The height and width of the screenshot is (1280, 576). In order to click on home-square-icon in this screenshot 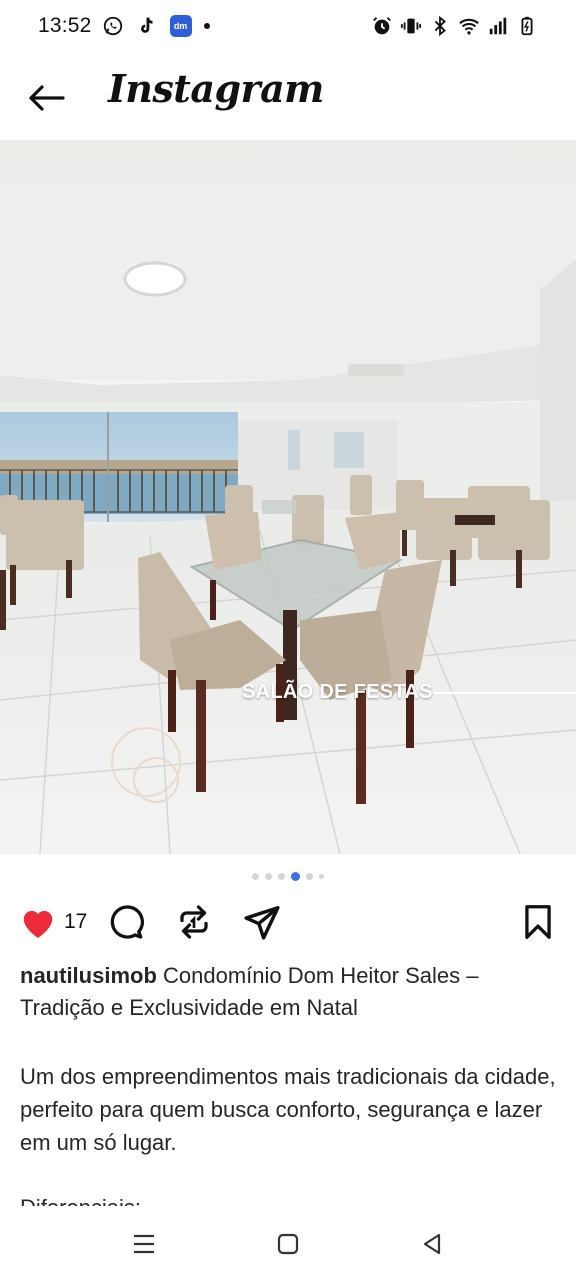, I will do `click(288, 1244)`.